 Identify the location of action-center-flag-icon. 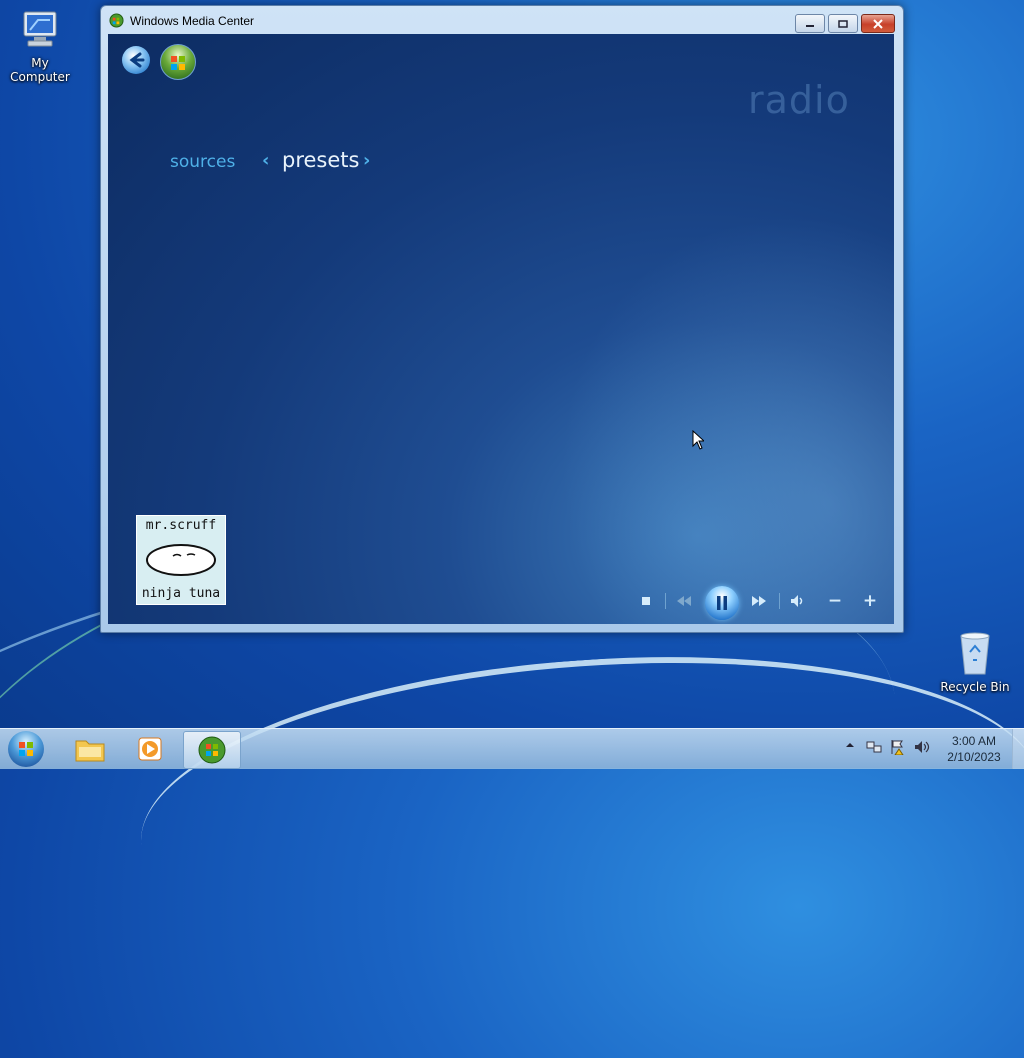
(897, 748).